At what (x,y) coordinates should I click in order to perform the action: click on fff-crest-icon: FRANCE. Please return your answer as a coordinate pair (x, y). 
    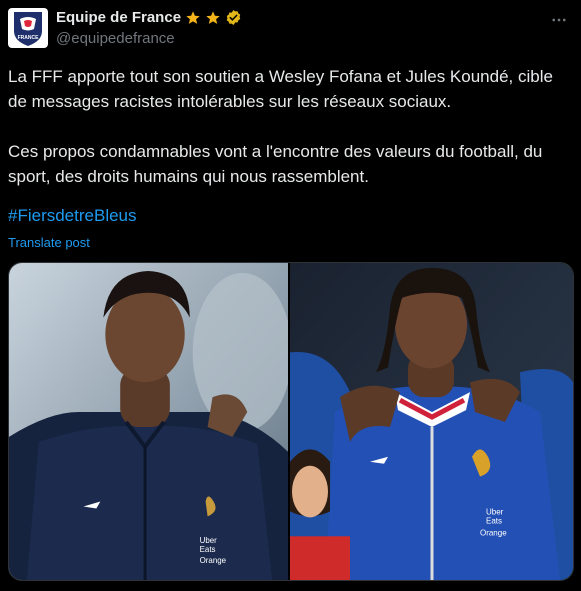
    Looking at the image, I should click on (28, 29).